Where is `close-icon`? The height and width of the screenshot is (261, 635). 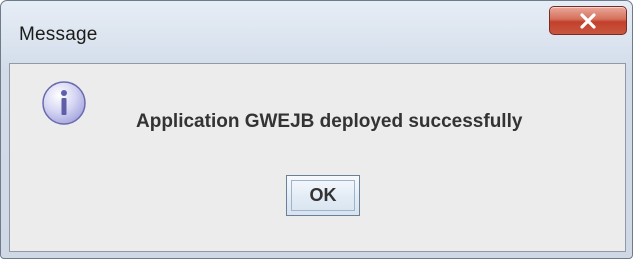 close-icon is located at coordinates (588, 20).